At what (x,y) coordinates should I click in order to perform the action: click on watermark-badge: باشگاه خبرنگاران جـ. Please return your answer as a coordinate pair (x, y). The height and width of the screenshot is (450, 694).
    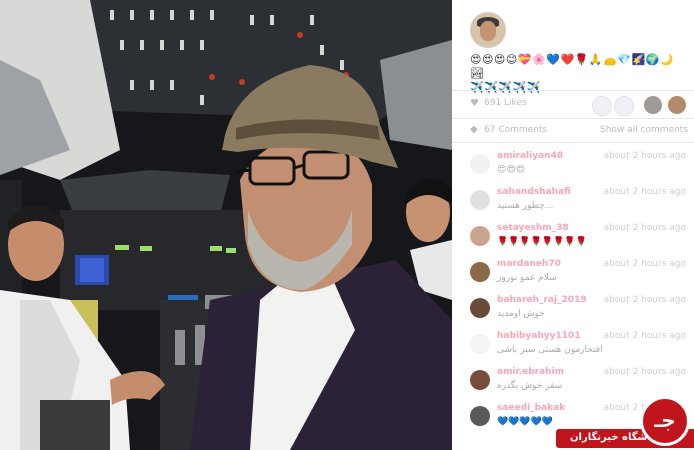
    Looking at the image, I should click on (625, 423).